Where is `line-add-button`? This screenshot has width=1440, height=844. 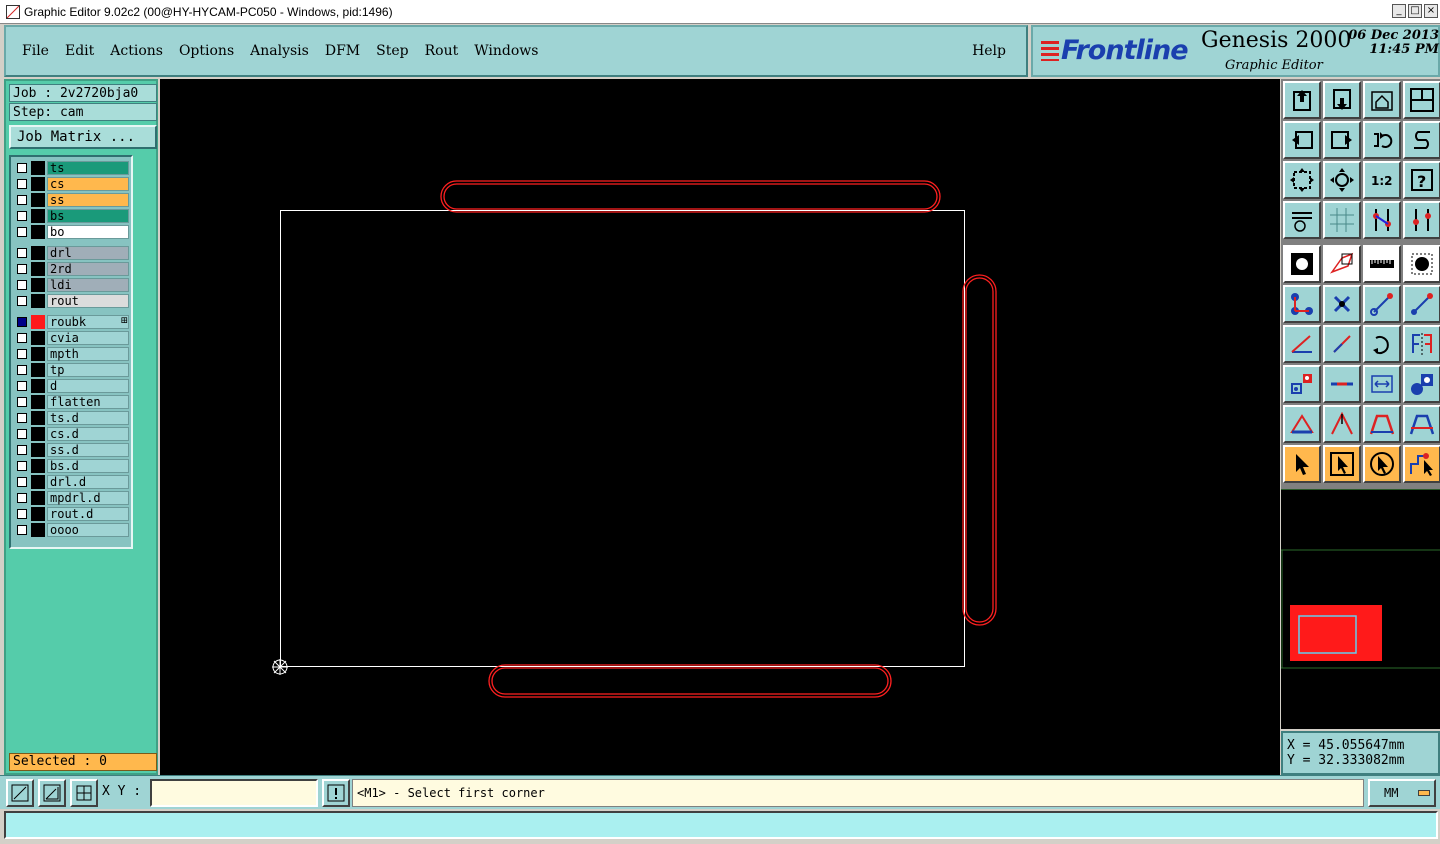 line-add-button is located at coordinates (1382, 304).